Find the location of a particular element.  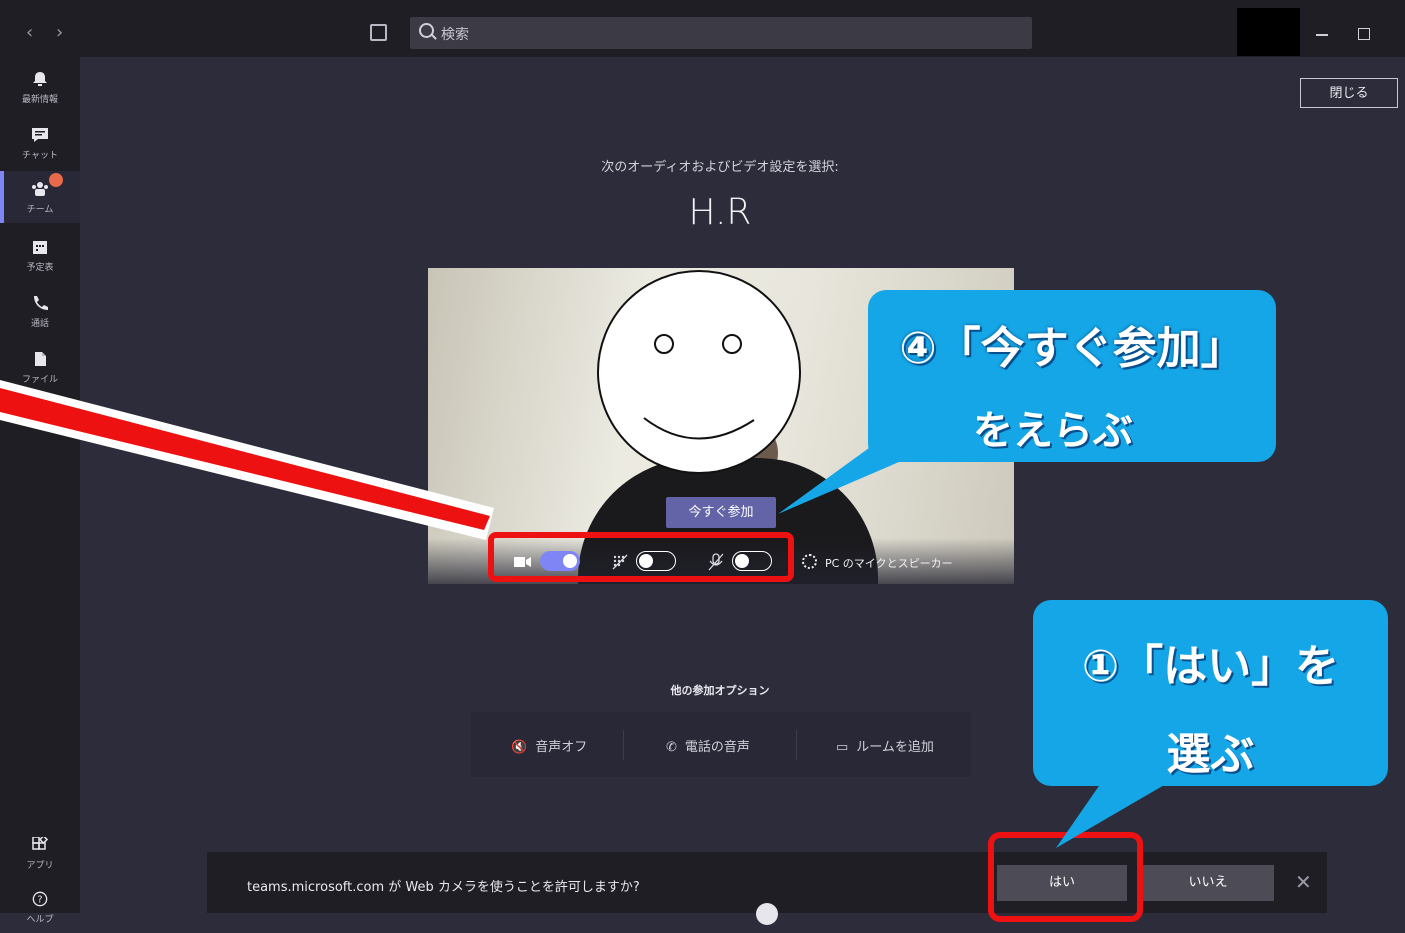

option-label: ルームを追加 is located at coordinates (895, 747).